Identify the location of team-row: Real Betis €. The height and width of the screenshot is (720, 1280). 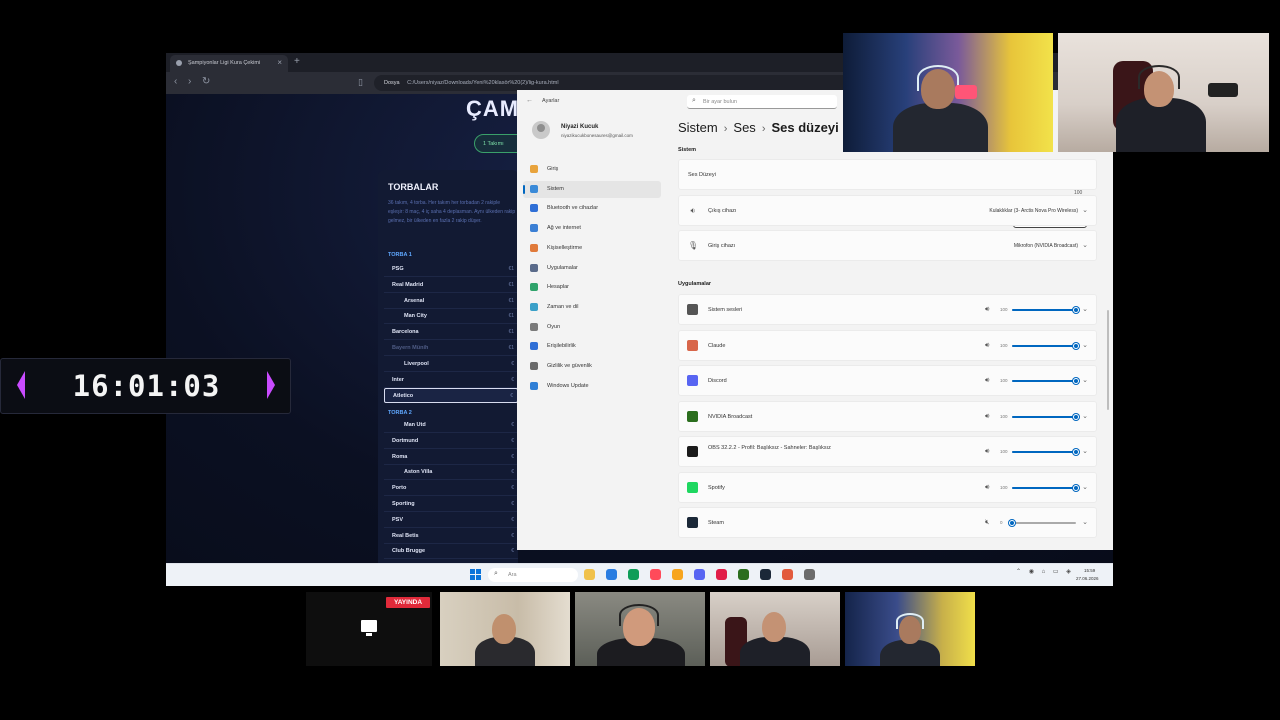
(451, 536).